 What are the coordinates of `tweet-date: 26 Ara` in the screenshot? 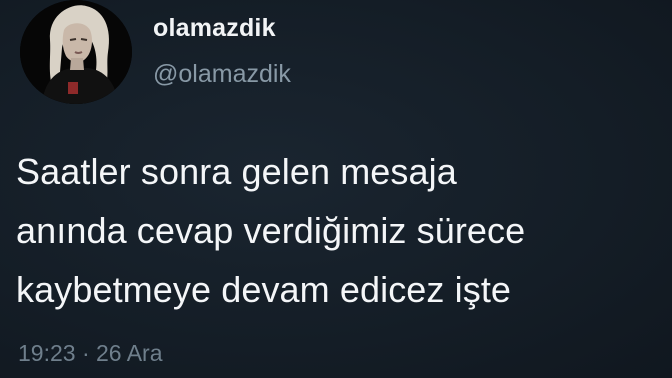 It's located at (129, 353).